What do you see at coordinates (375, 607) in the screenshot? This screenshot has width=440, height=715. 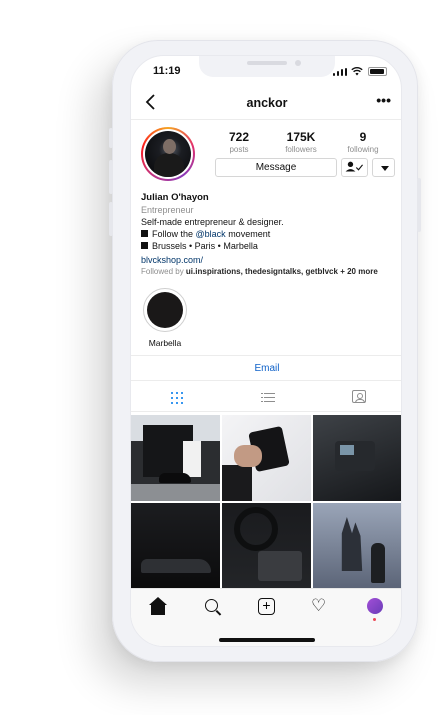 I see `profile-avatar-icon` at bounding box center [375, 607].